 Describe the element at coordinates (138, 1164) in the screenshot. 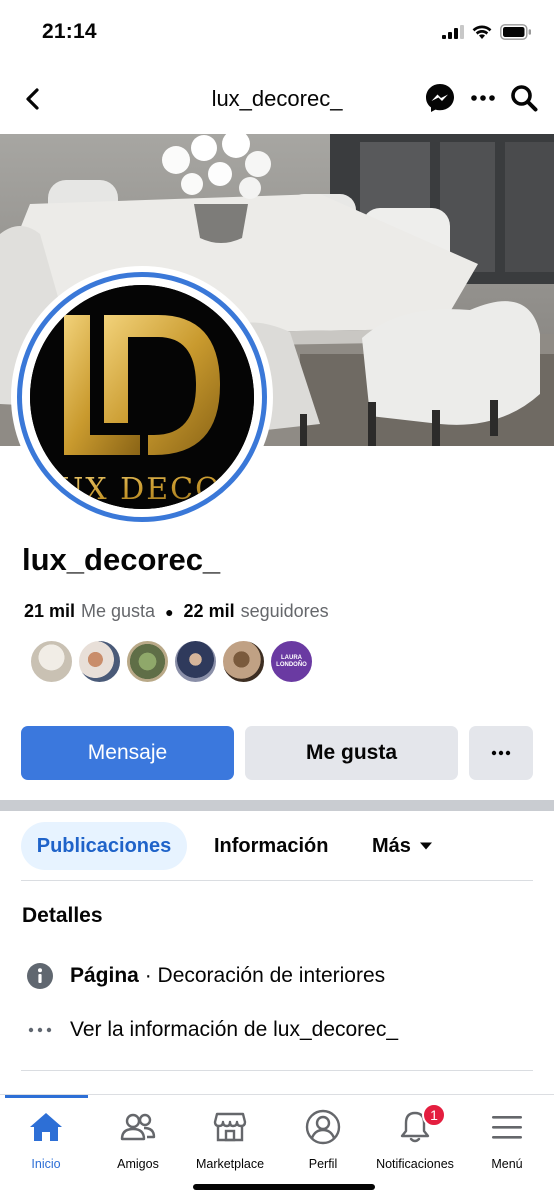

I see `tabbar-label: Amigos` at that location.